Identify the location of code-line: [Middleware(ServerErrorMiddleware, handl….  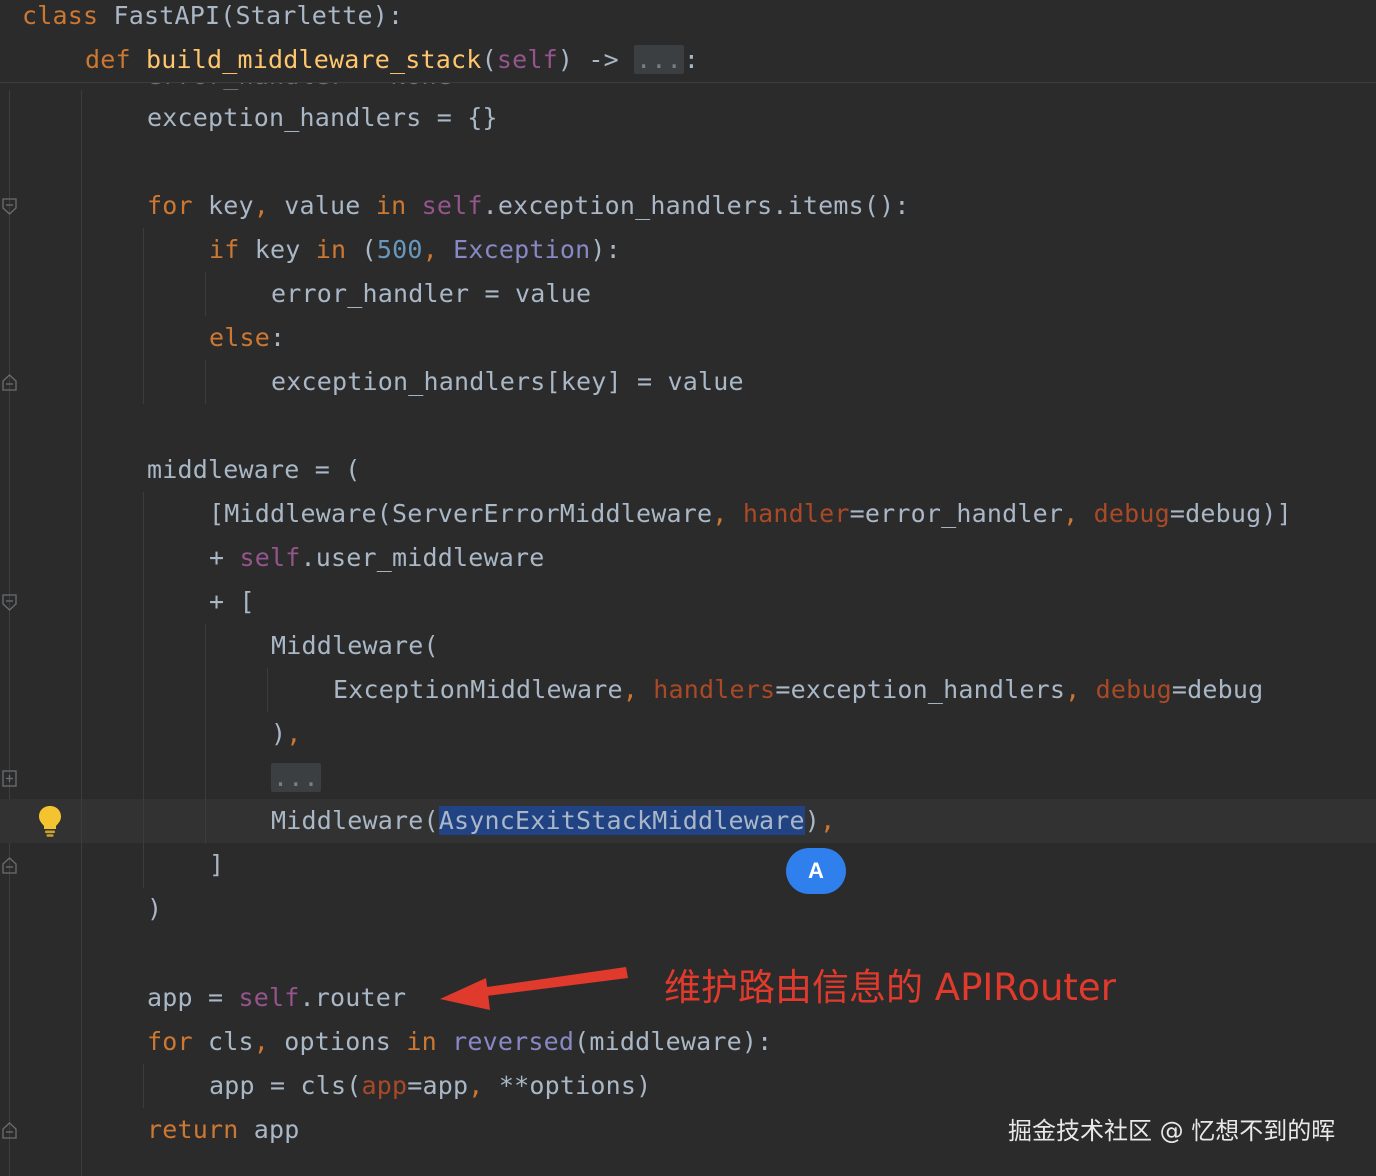
(750, 514).